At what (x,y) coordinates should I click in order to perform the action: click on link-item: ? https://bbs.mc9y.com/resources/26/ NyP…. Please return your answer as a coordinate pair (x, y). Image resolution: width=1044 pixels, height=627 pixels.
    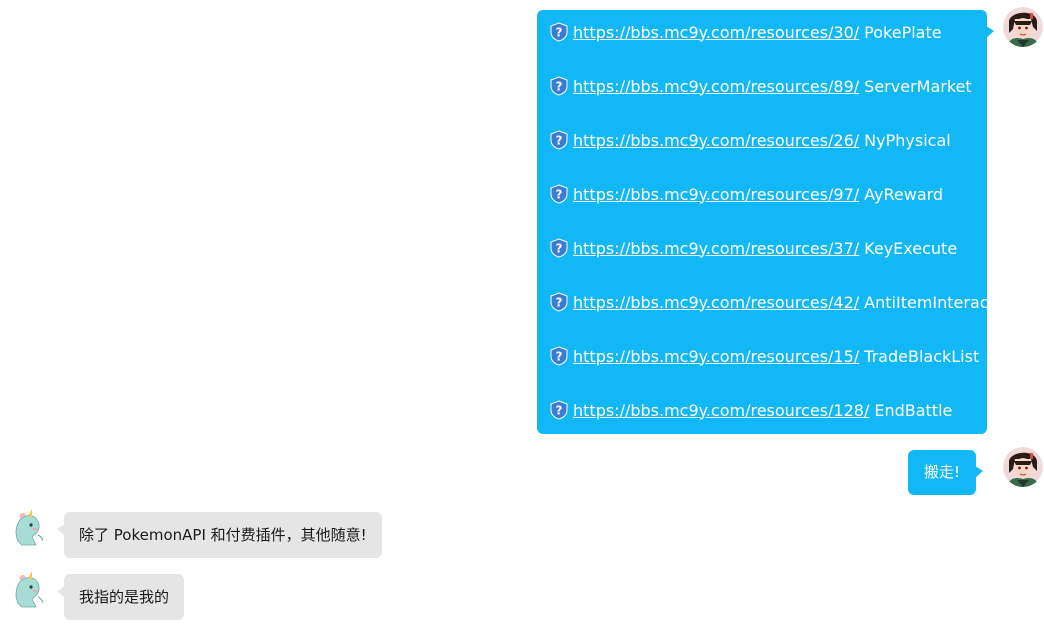
    Looking at the image, I should click on (750, 140).